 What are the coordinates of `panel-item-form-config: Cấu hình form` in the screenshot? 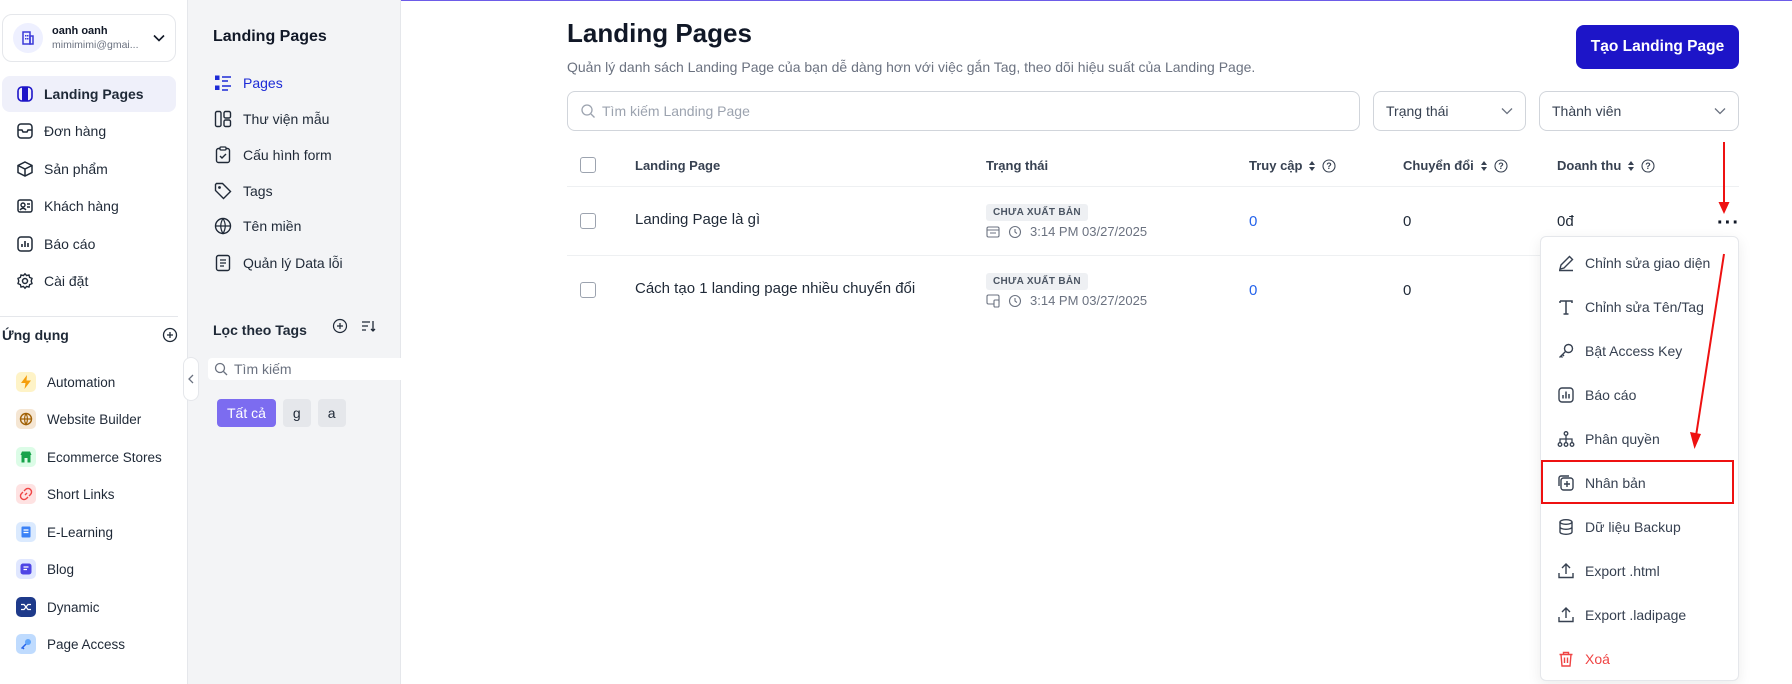 It's located at (272, 155).